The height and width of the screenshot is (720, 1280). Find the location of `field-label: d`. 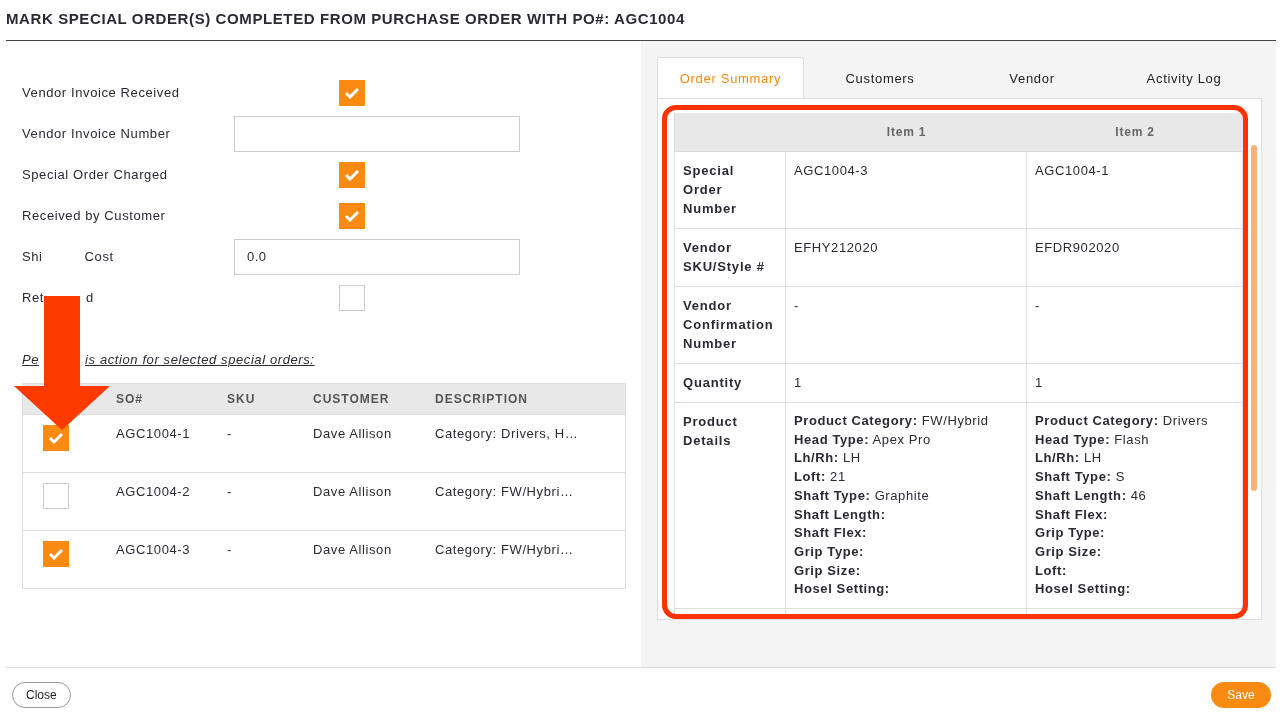

field-label: d is located at coordinates (90, 297).